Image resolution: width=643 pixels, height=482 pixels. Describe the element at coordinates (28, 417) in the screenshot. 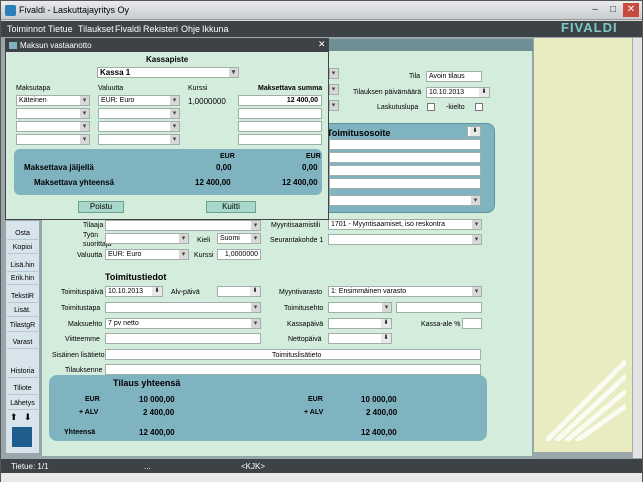

I see `arrow-down-icon: ⬇` at that location.